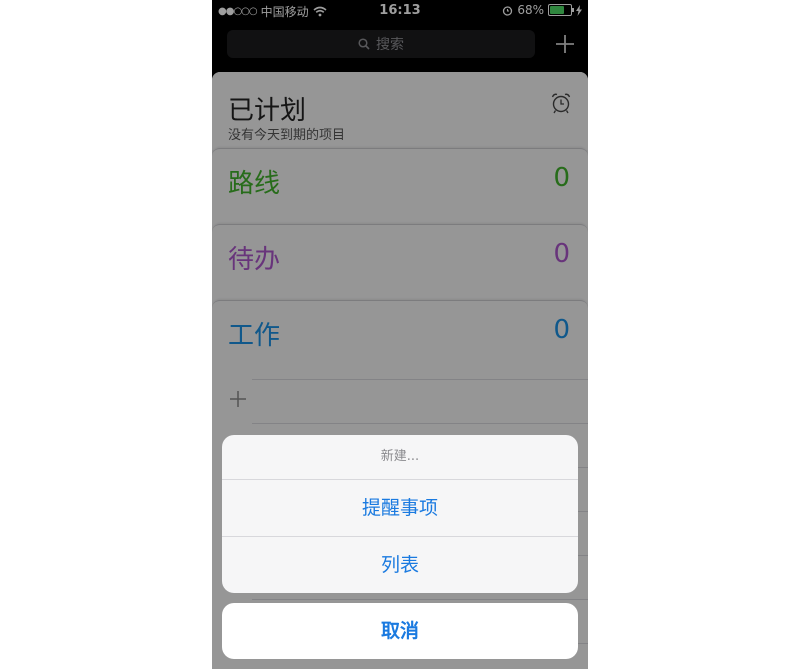 This screenshot has height=669, width=800. What do you see at coordinates (400, 508) in the screenshot?
I see `new-reminder-button: 提醒事项` at bounding box center [400, 508].